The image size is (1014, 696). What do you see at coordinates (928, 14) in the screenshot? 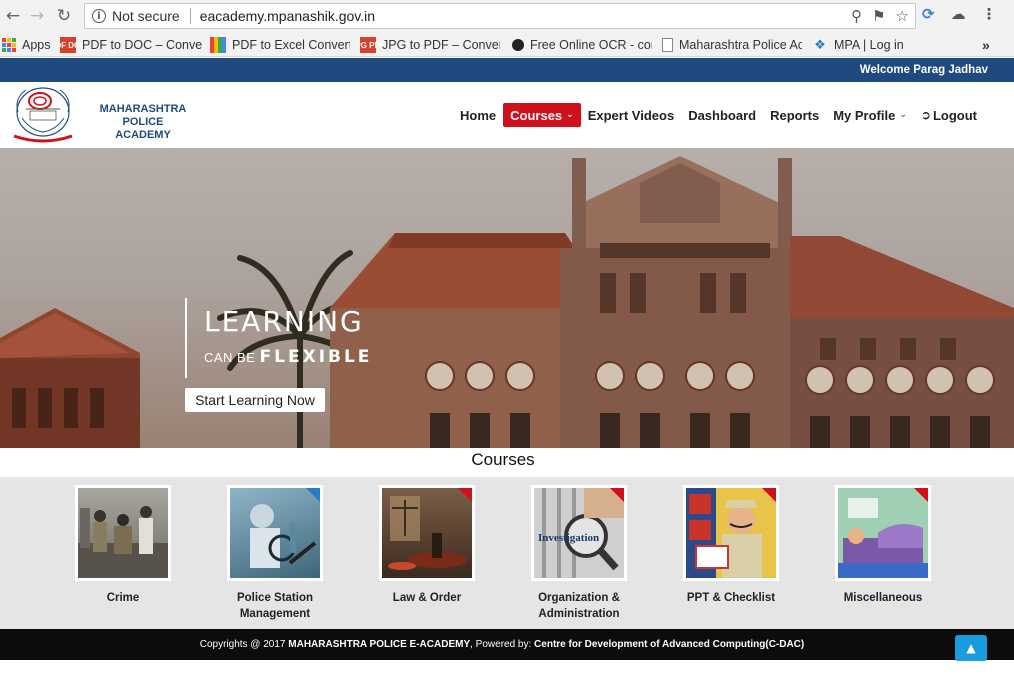
I see `sync-extension-icon: ⟳` at bounding box center [928, 14].